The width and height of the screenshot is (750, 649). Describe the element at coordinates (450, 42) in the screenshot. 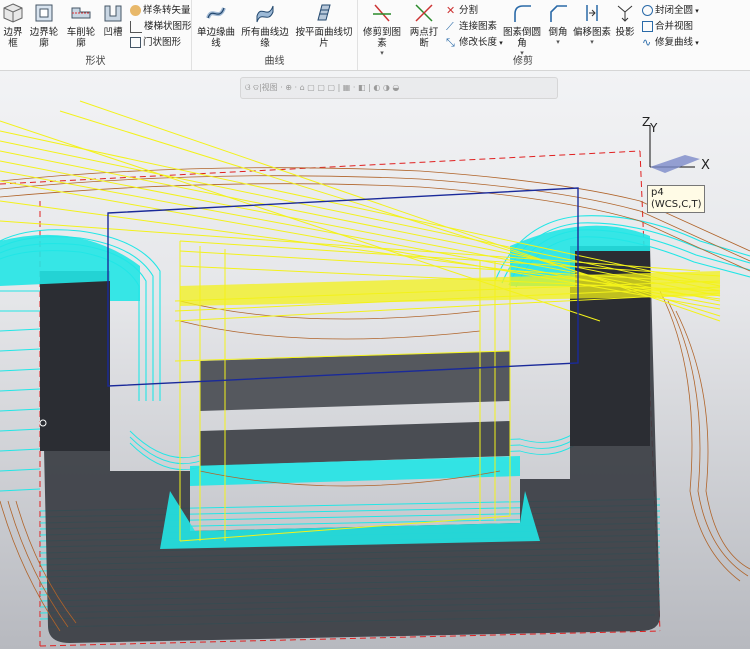

I see `modify-length-icon: ⤡` at that location.